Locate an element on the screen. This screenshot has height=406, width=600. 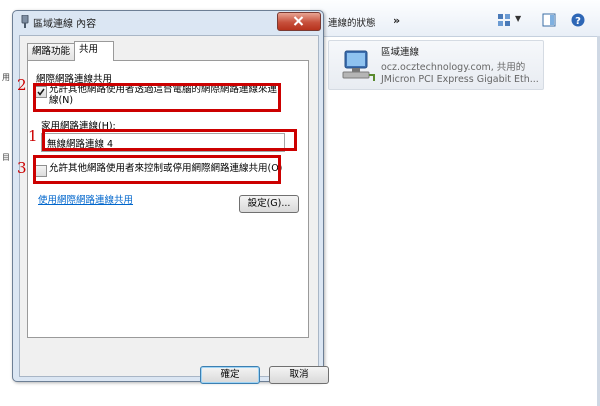
left-edge-char: 用 is located at coordinates (6, 77).